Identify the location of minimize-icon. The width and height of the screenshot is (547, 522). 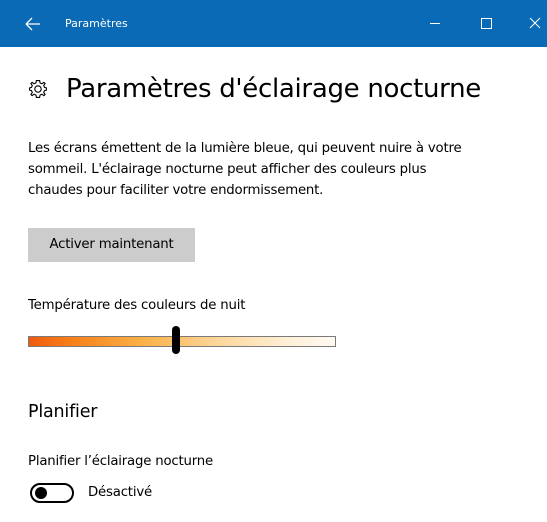
(435, 23).